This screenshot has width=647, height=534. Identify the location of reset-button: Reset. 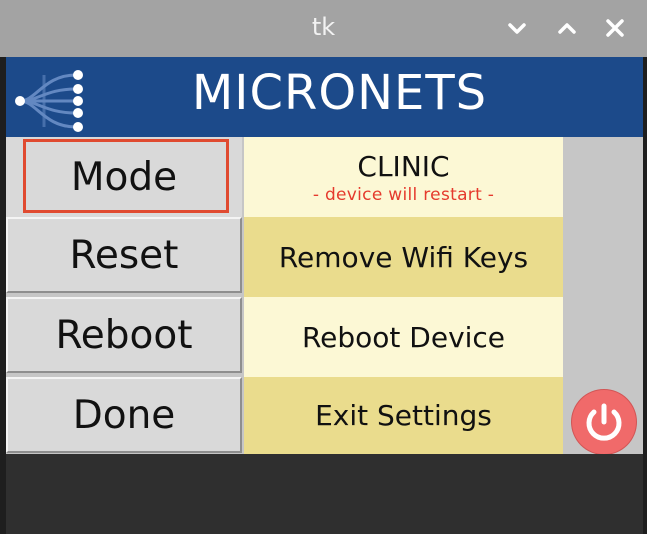
(124, 255).